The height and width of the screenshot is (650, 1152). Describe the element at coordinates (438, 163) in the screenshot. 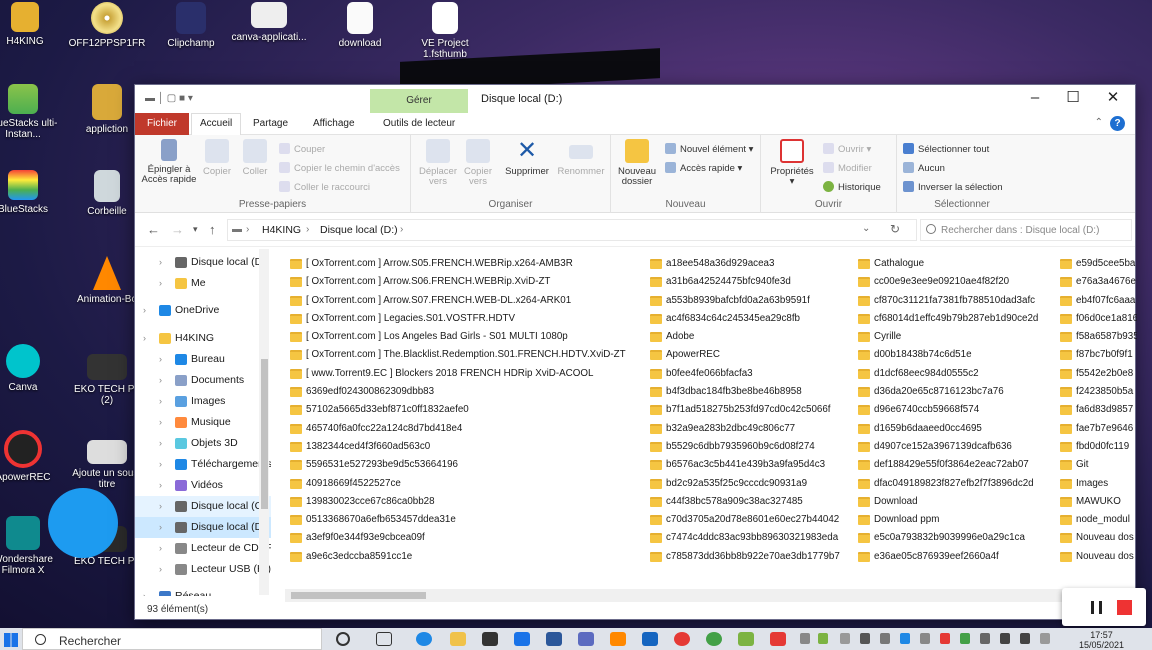

I see `move-to-button: Déplacer vers` at that location.